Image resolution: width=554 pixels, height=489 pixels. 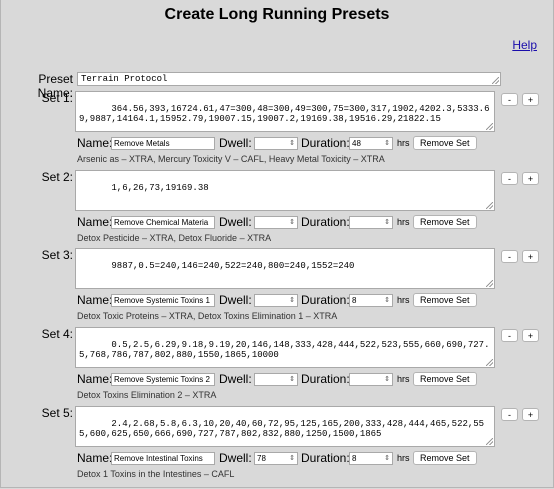 What do you see at coordinates (57, 255) in the screenshot?
I see `set-label: Set 3:` at bounding box center [57, 255].